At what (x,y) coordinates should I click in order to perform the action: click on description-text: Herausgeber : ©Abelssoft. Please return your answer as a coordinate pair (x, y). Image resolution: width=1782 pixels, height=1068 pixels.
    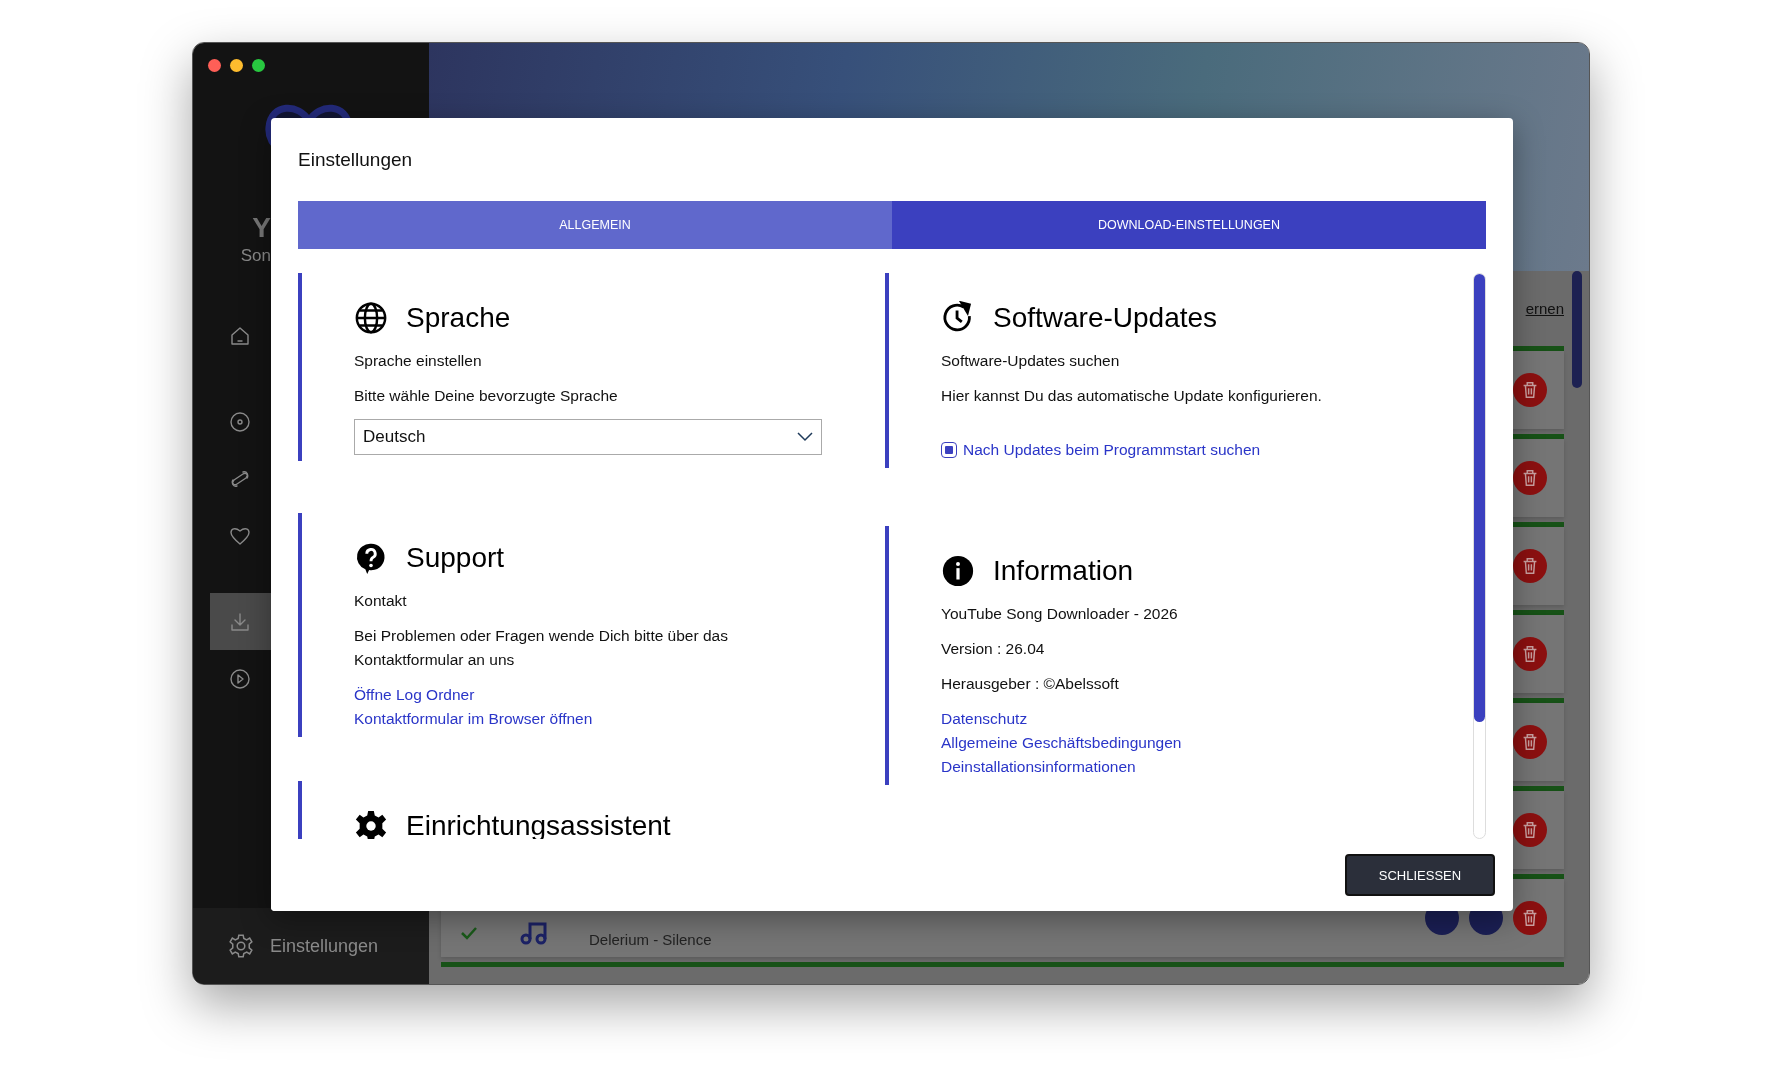
    Looking at the image, I should click on (1030, 684).